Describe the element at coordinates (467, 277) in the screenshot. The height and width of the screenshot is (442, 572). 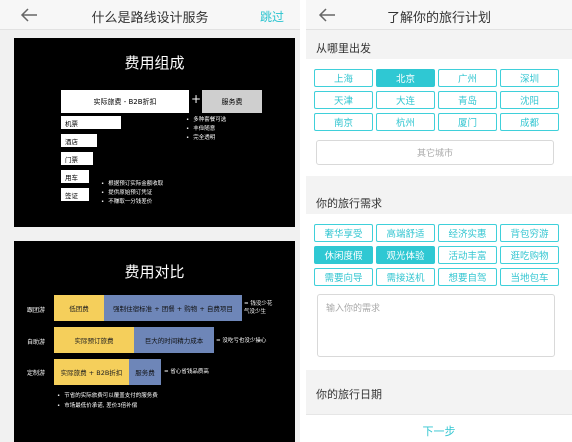
I see `need-chip: 想要自驾` at that location.